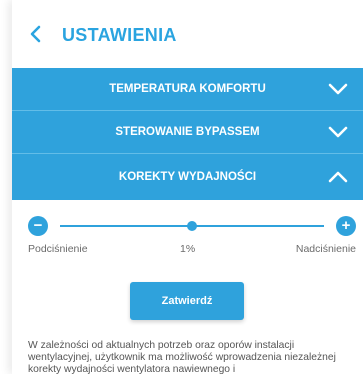 The height and width of the screenshot is (374, 363). What do you see at coordinates (188, 249) in the screenshot?
I see `value-label: 1%` at bounding box center [188, 249].